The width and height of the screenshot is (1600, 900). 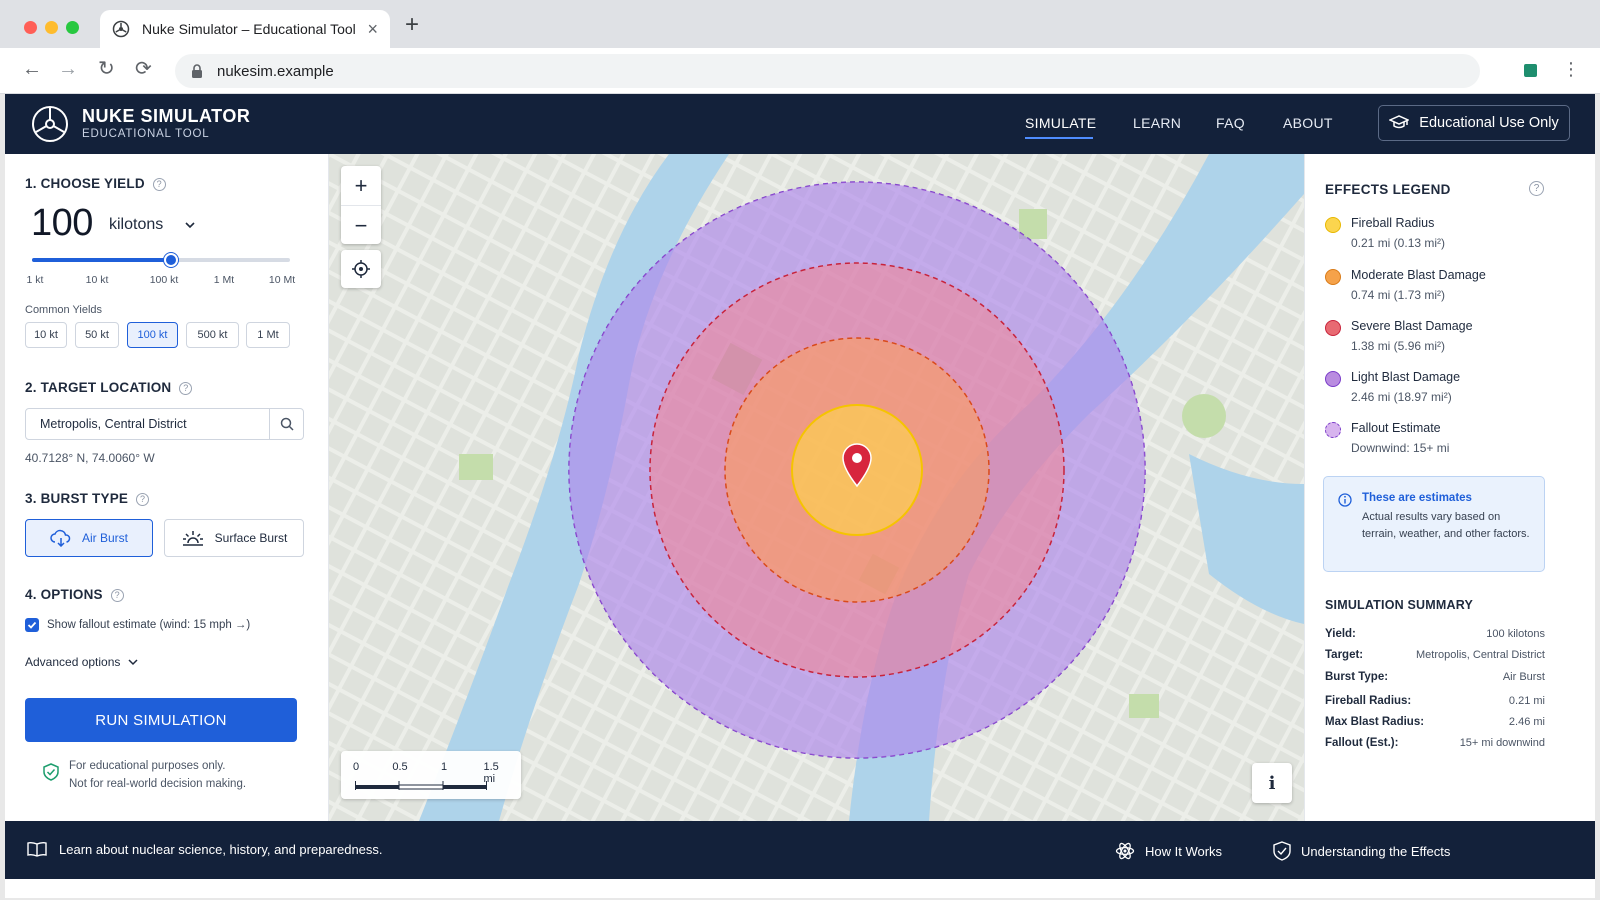 I want to click on nav-active-underline, so click(x=1059, y=138).